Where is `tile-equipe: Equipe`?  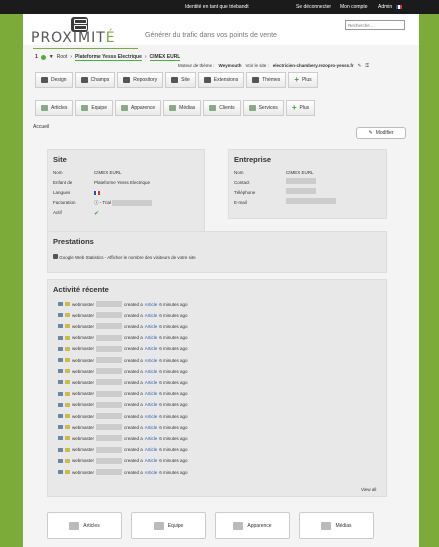 tile-equipe: Equipe is located at coordinates (168, 525).